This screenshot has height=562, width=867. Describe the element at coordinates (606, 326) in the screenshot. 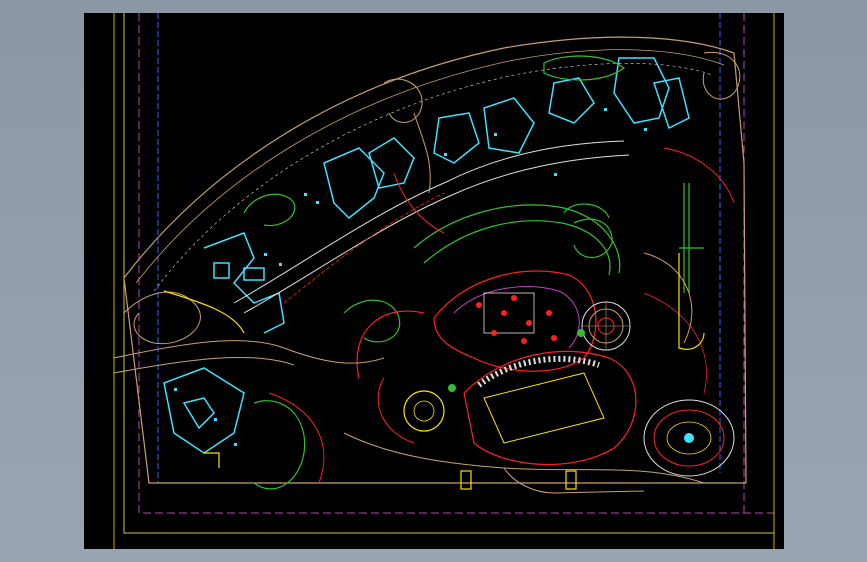

I see `fountain` at that location.